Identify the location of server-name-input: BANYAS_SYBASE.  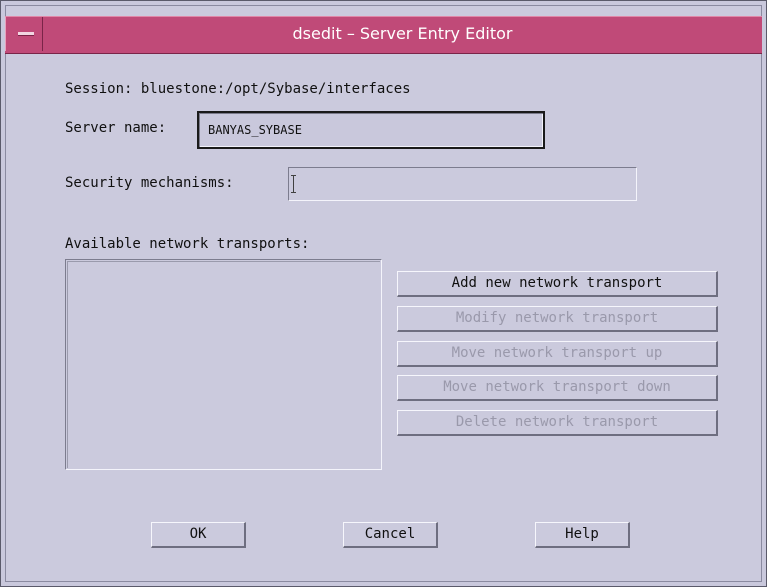
(371, 130).